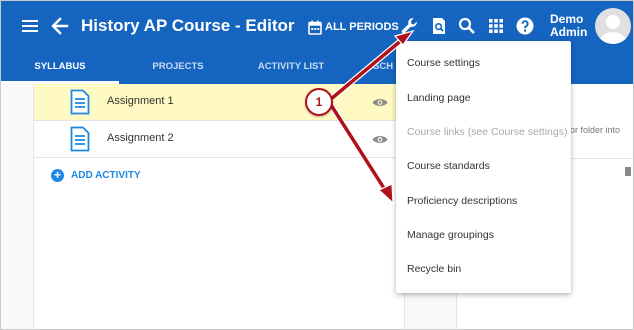 This screenshot has width=634, height=330. Describe the element at coordinates (410, 26) in the screenshot. I see `wrench-icon` at that location.